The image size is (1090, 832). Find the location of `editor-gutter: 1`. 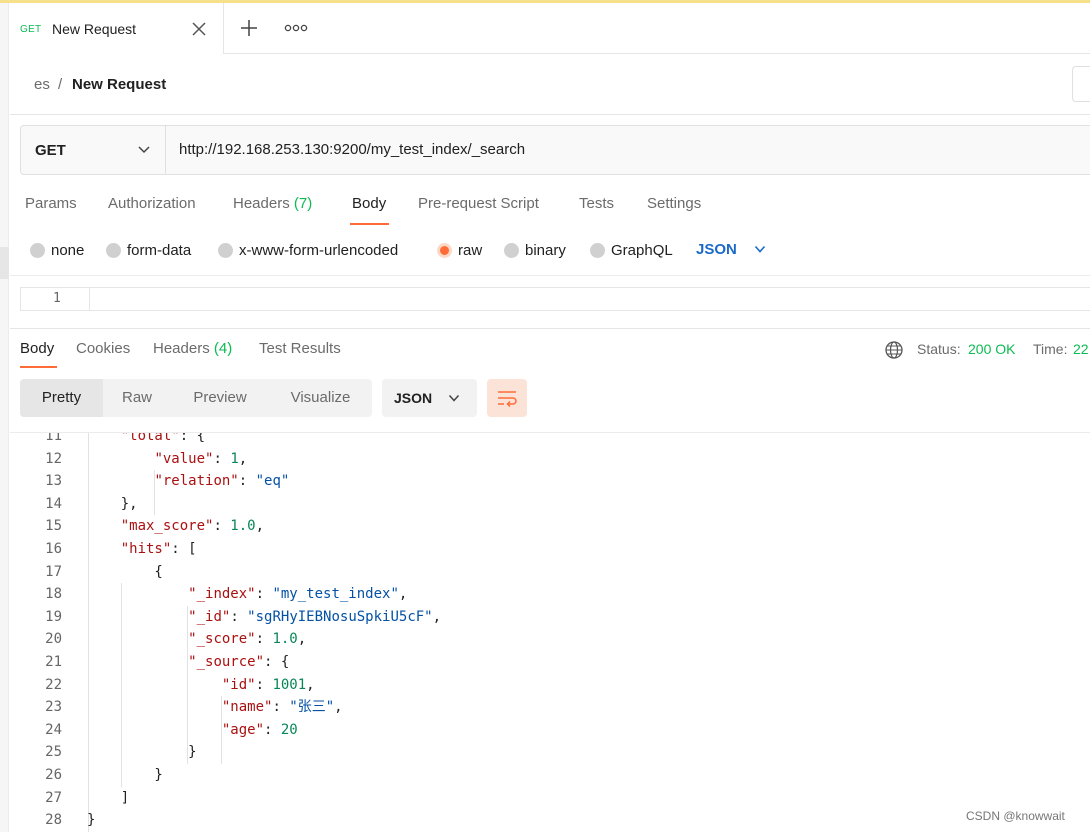

editor-gutter: 1 is located at coordinates (55, 299).